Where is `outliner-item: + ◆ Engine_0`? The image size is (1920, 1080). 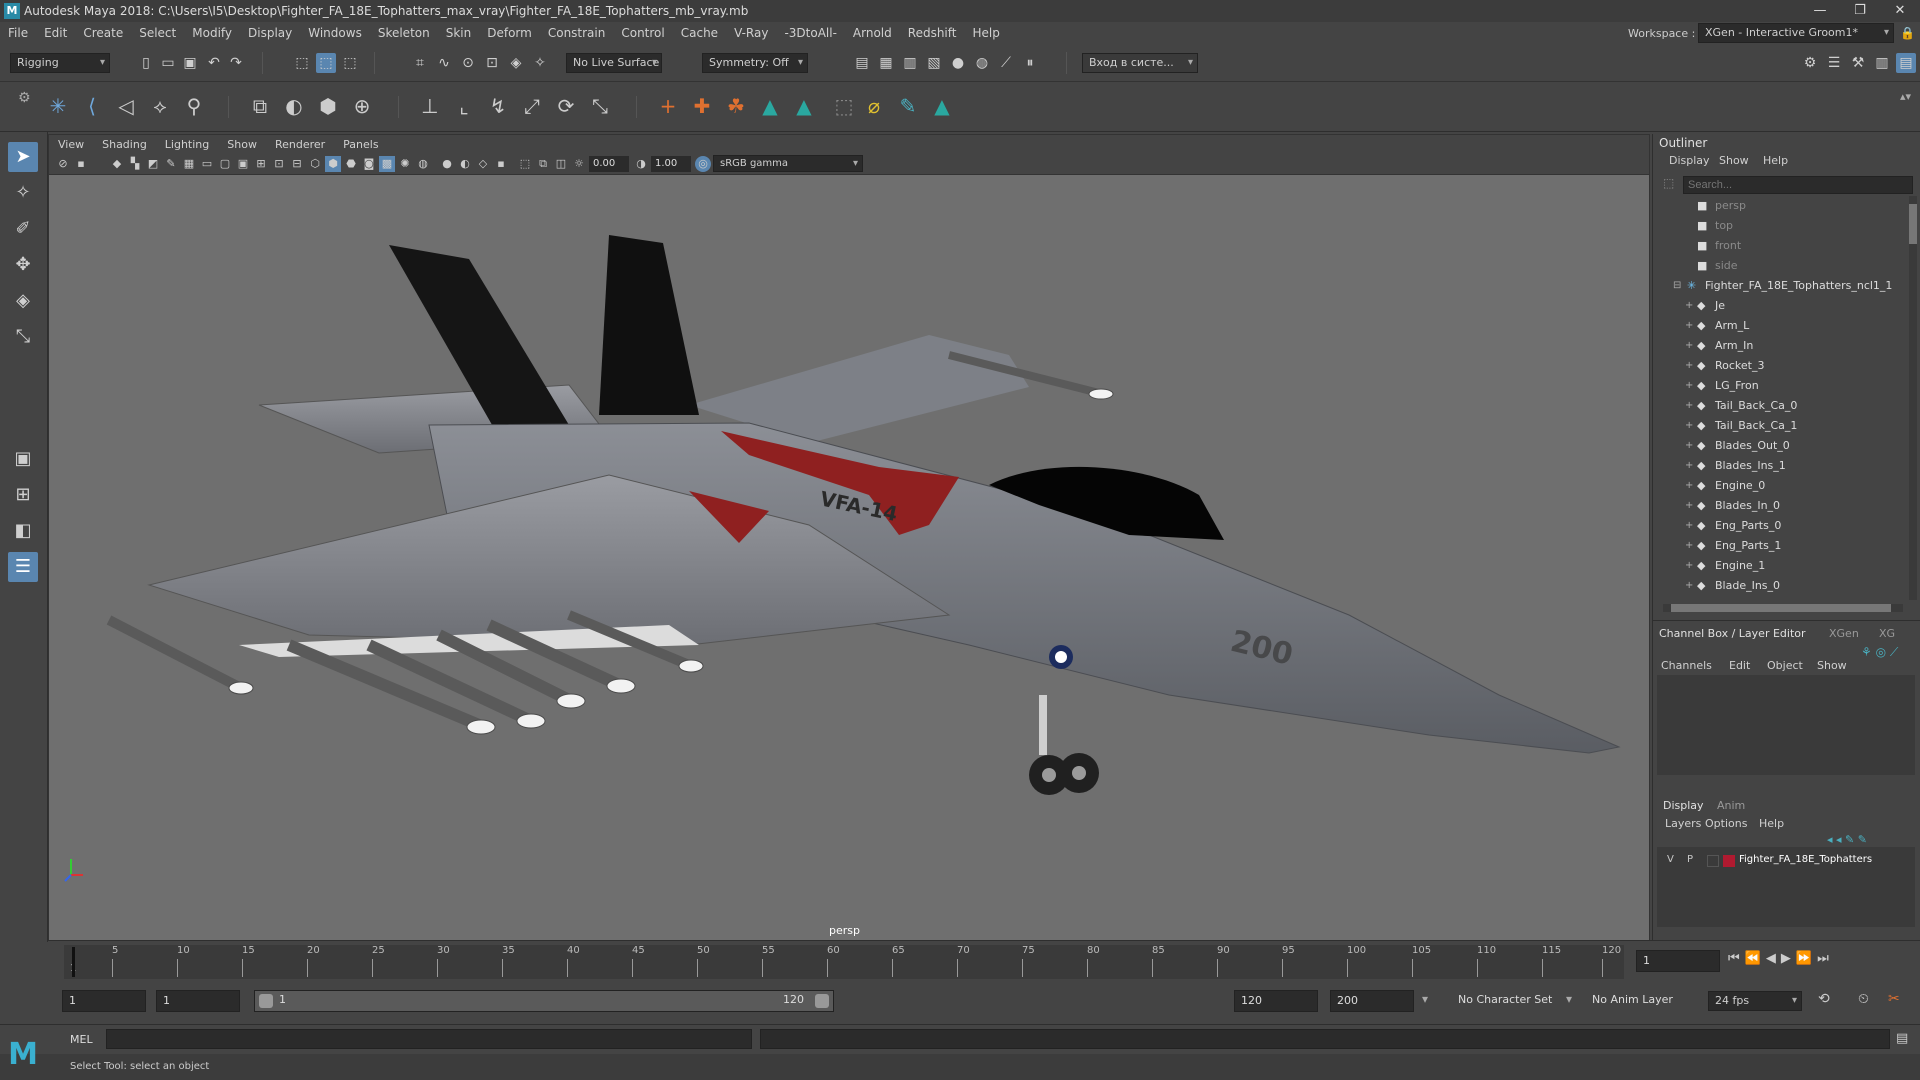
outliner-item: + ◆ Engine_0 is located at coordinates (1777, 486).